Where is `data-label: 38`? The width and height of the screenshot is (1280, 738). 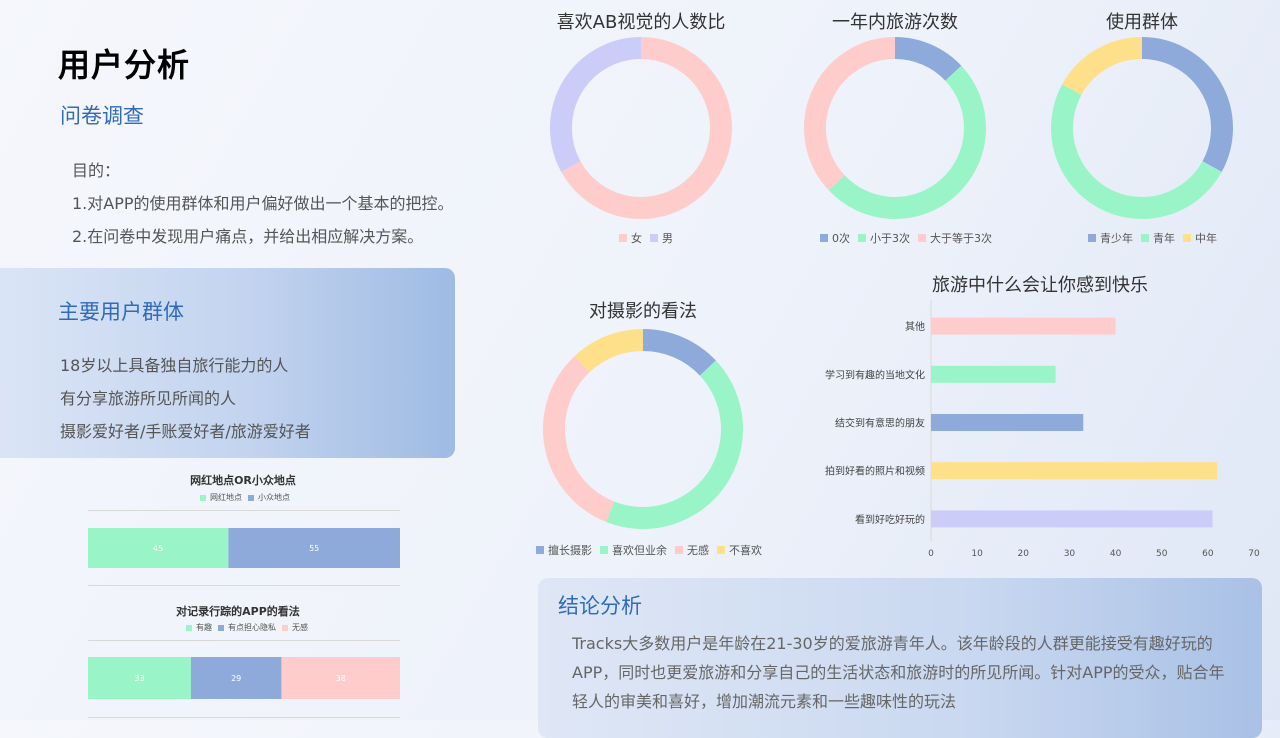 data-label: 38 is located at coordinates (341, 678).